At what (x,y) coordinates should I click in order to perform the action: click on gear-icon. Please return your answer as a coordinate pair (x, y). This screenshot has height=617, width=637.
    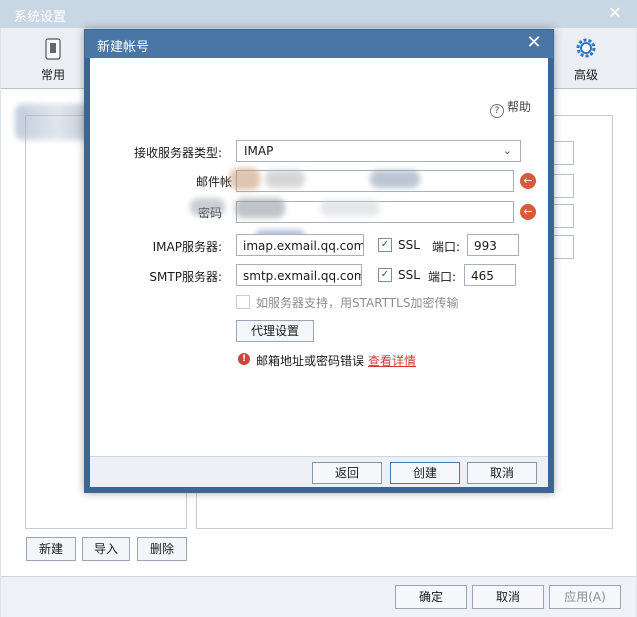
    Looking at the image, I should click on (586, 48).